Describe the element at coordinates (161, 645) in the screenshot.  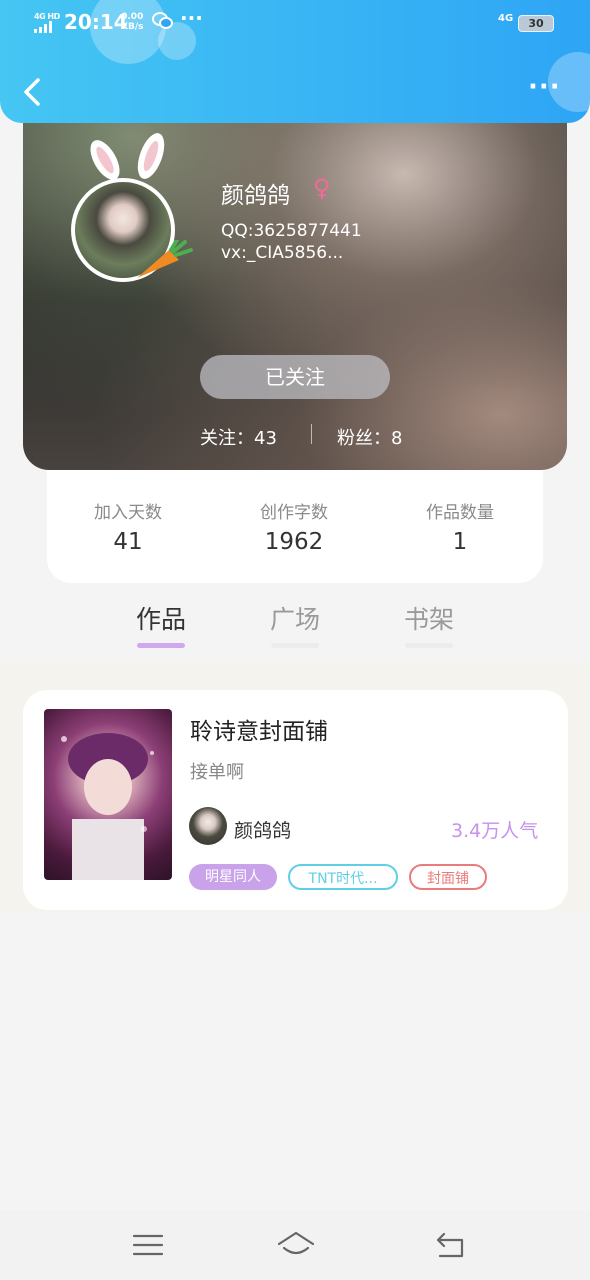
I see `tab-works-indicator` at that location.